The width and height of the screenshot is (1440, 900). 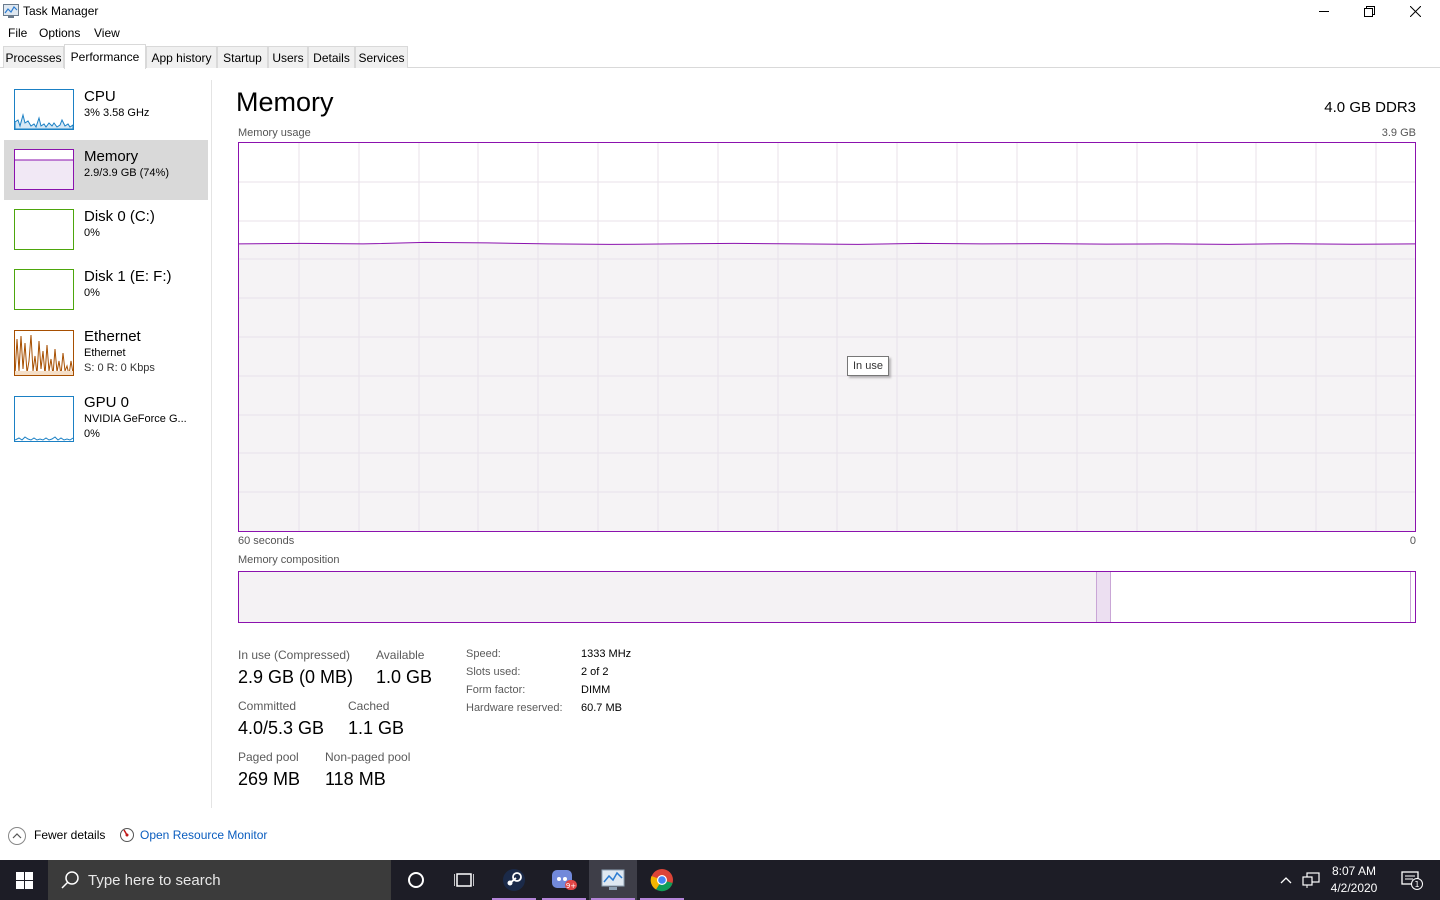 What do you see at coordinates (368, 757) in the screenshot?
I see `non-paged-pool-label: Non-paged pool` at bounding box center [368, 757].